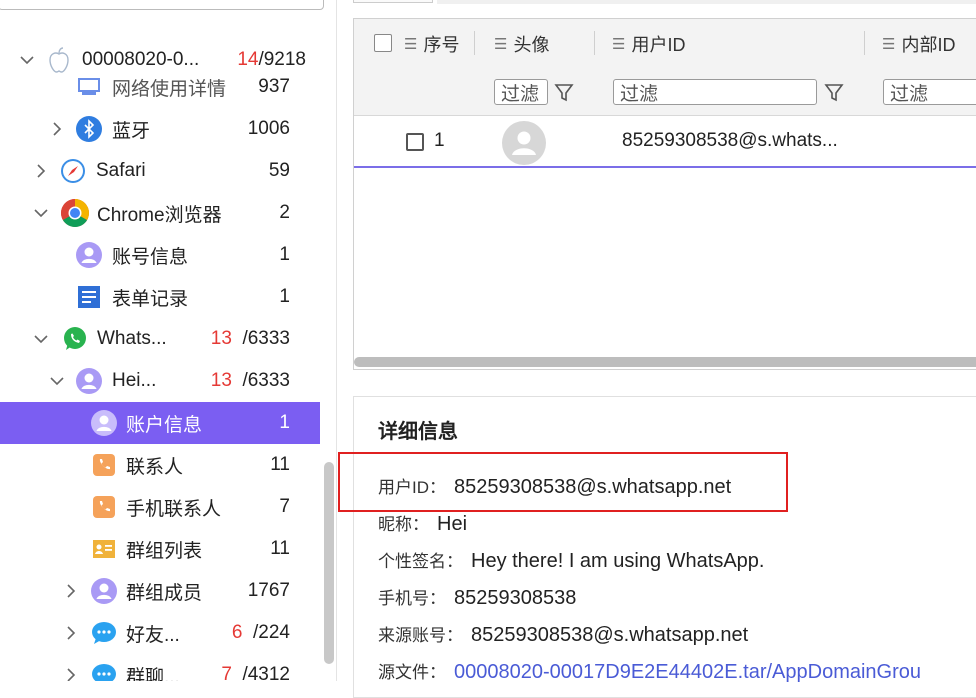  I want to click on tree-item-count: 937, so click(274, 86).